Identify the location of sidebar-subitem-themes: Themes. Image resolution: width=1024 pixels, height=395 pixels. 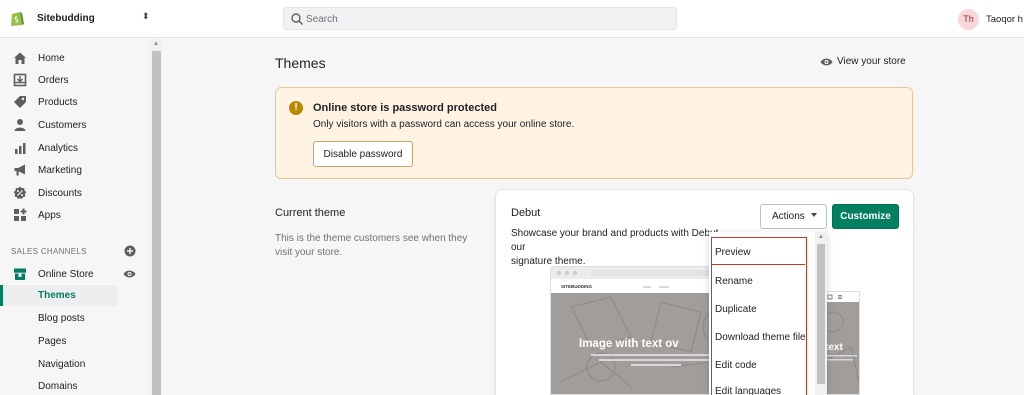
(59, 295).